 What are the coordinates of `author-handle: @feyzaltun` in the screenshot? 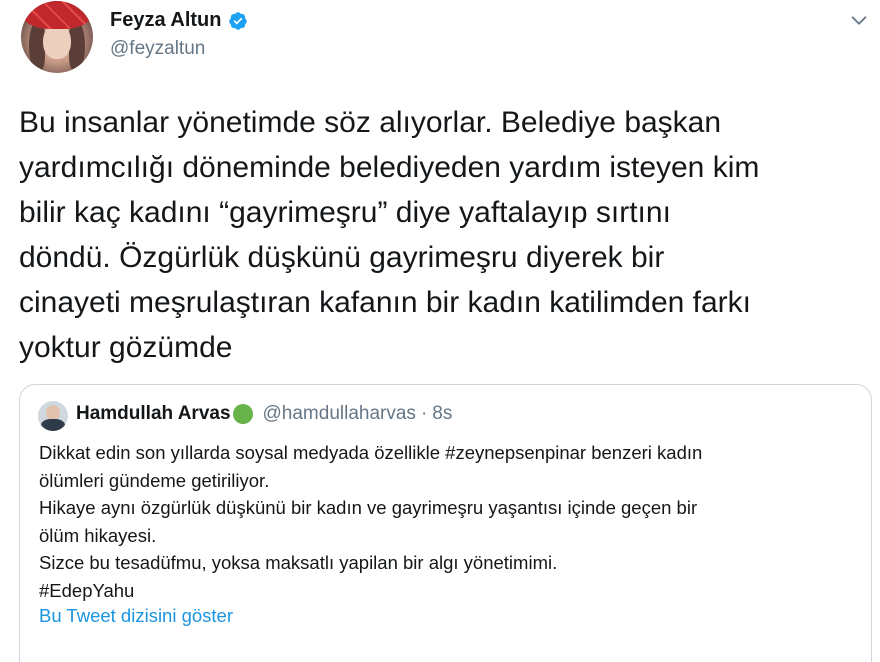 It's located at (157, 49).